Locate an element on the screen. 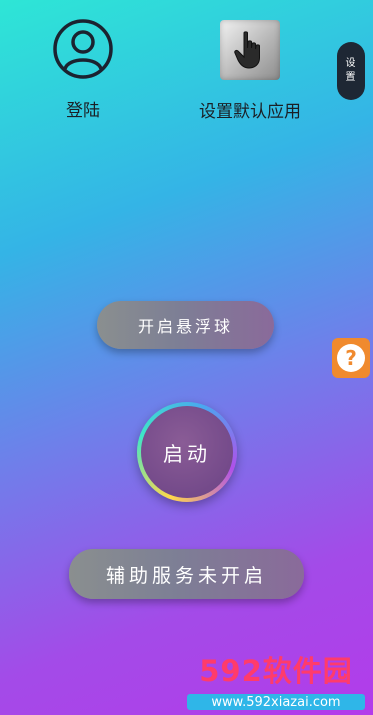 The width and height of the screenshot is (373, 715). accessibility-service-button: 辅助服务未开启 is located at coordinates (186, 574).